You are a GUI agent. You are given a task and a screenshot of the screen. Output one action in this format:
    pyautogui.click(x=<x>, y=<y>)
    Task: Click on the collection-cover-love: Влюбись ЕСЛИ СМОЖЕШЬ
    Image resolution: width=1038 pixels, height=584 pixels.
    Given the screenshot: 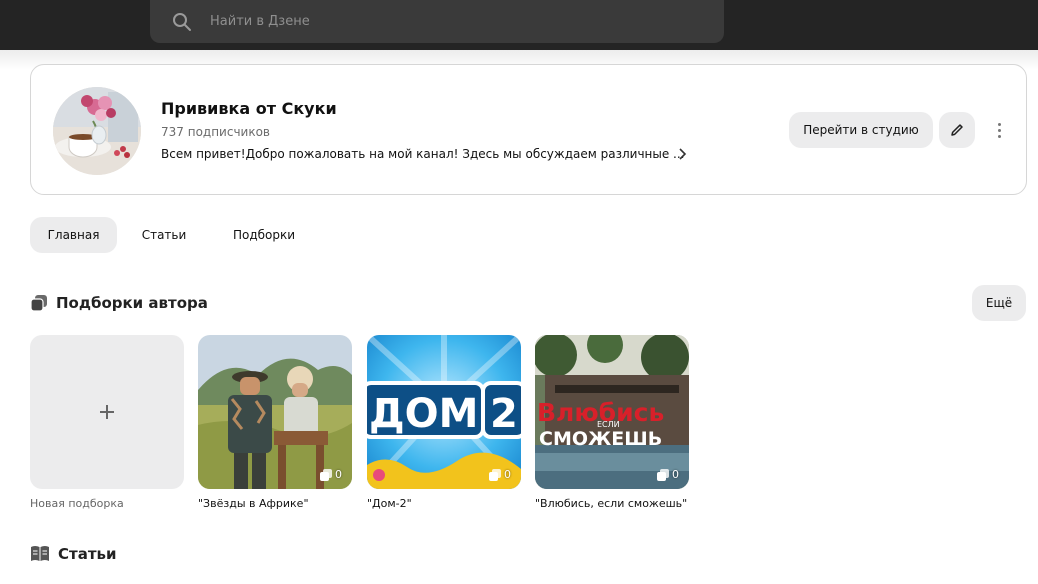 What is the action you would take?
    pyautogui.click(x=612, y=412)
    